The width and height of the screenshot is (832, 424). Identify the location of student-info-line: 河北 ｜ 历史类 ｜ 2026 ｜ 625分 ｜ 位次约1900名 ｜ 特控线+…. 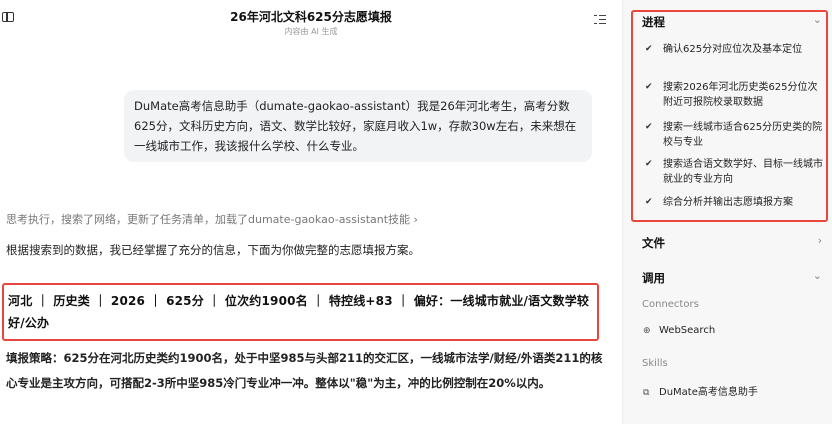
(299, 312).